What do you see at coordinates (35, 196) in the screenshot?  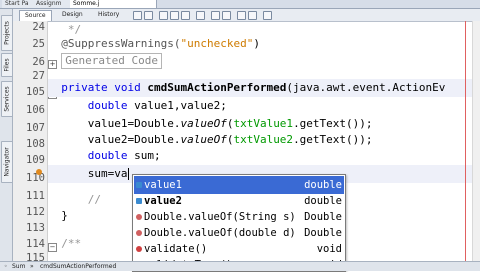 I see `line-number: 111` at bounding box center [35, 196].